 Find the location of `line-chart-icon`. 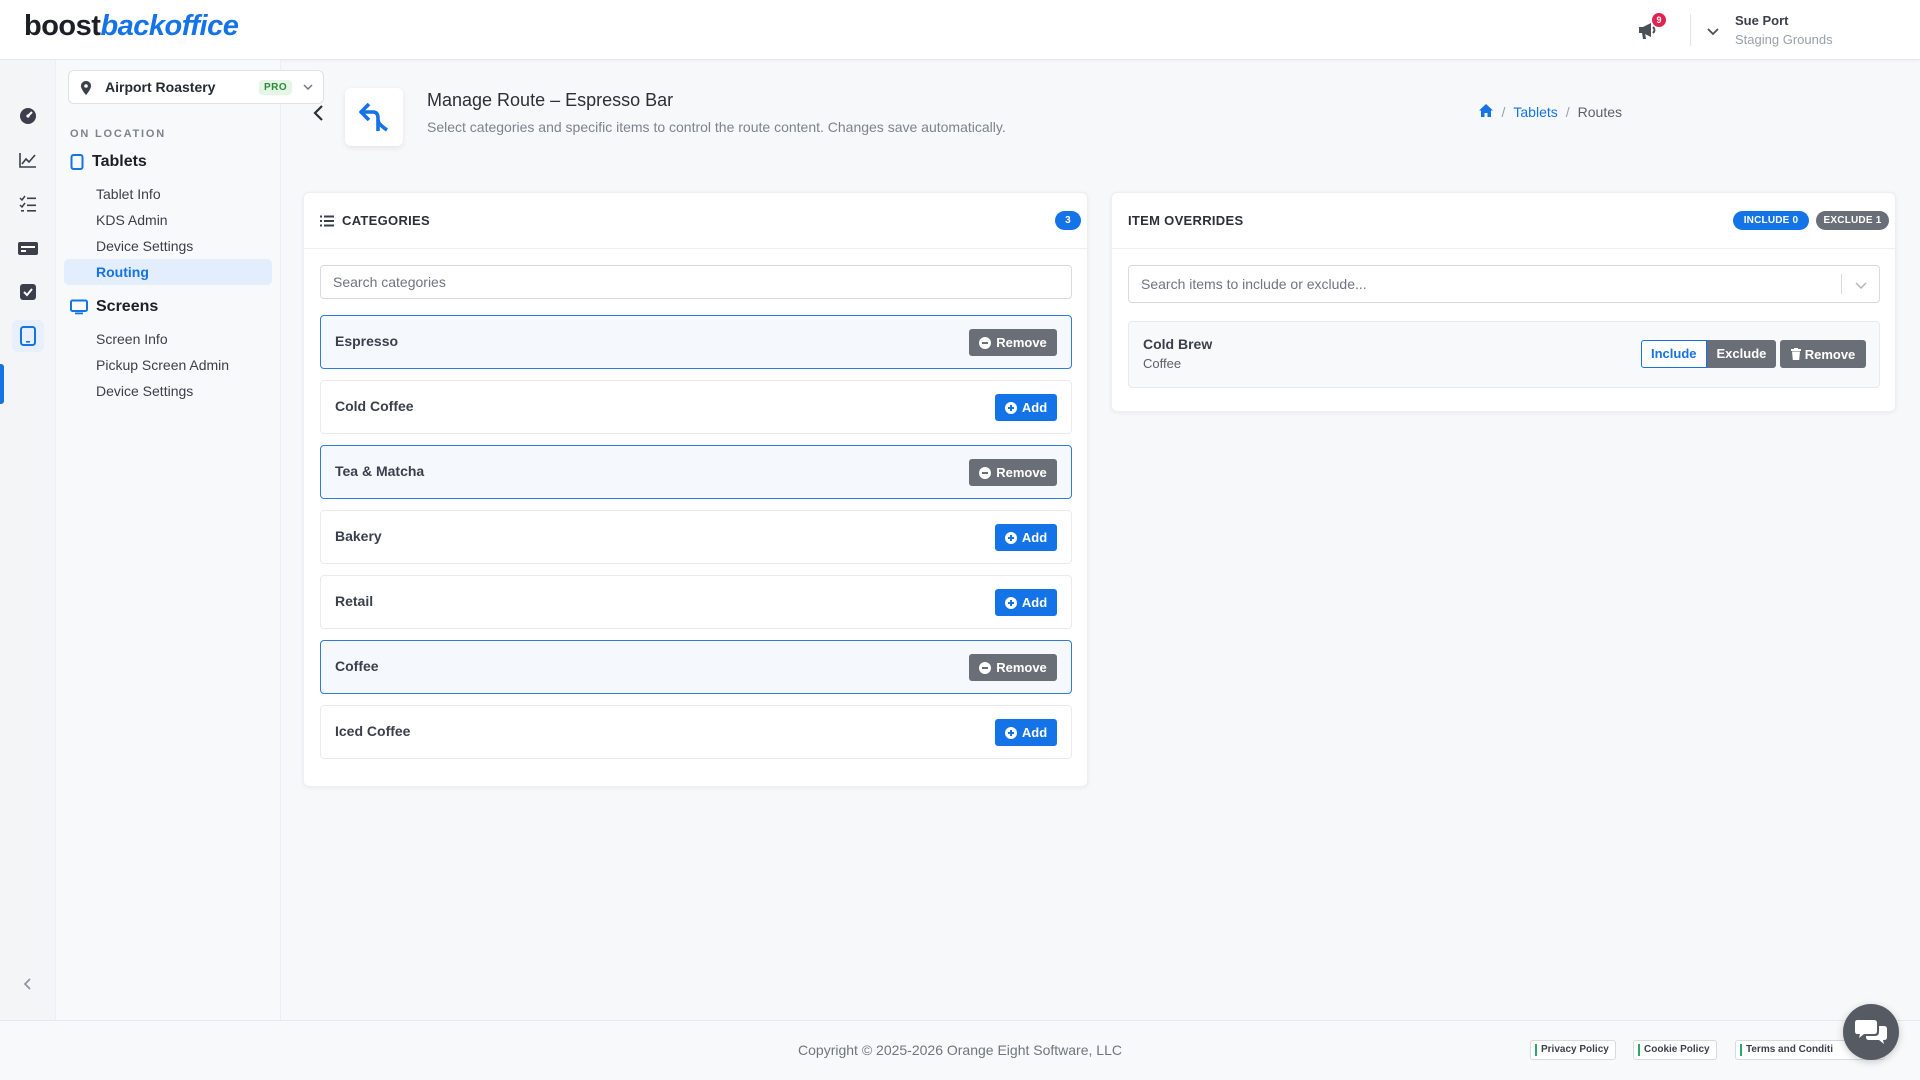

line-chart-icon is located at coordinates (27, 160).